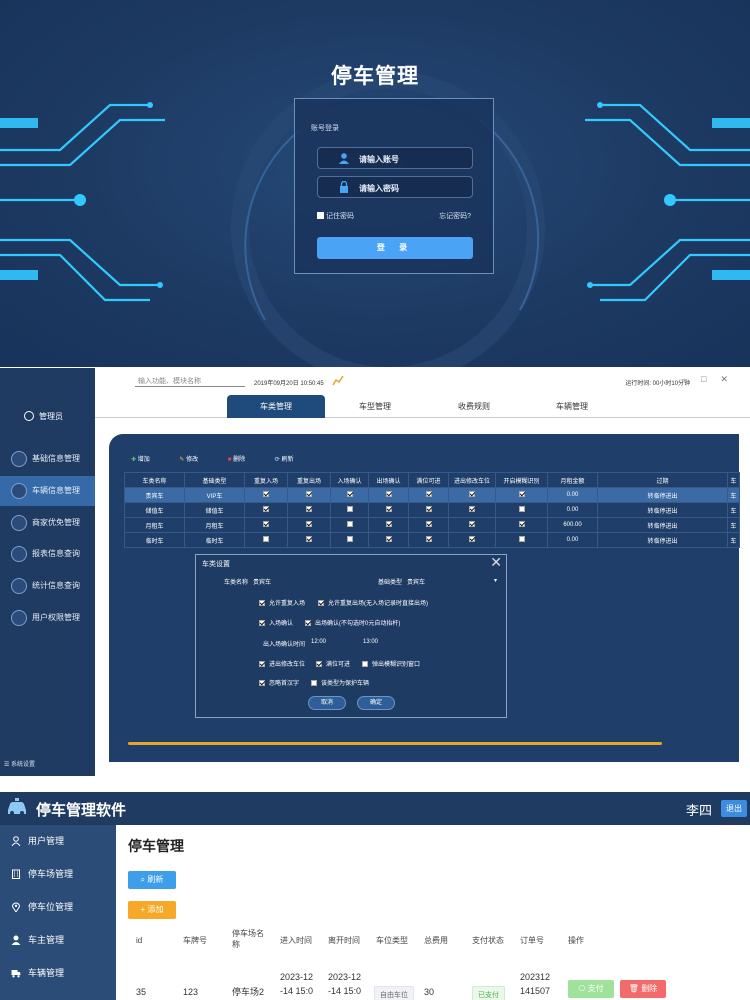 Image resolution: width=750 pixels, height=1000 pixels. What do you see at coordinates (395, 743) in the screenshot?
I see `horizontal-scrollbar` at bounding box center [395, 743].